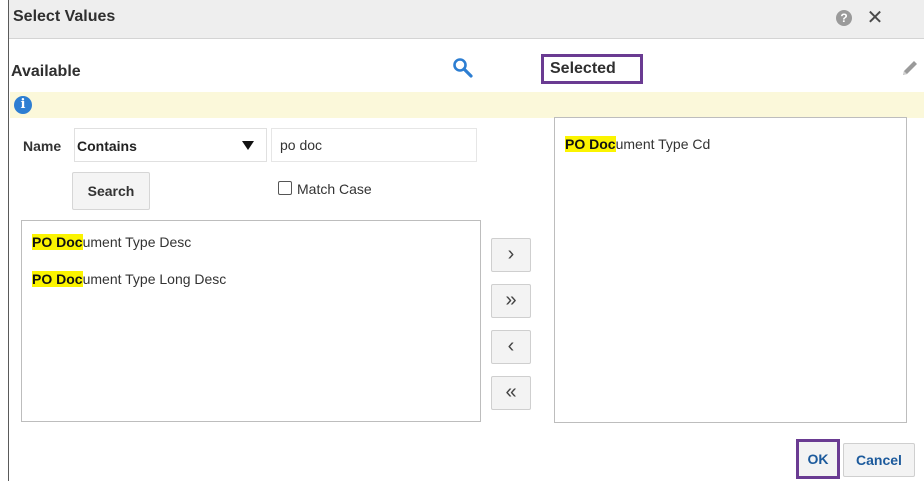 This screenshot has height=481, width=924. I want to click on dialog-title: Select Values, so click(64, 16).